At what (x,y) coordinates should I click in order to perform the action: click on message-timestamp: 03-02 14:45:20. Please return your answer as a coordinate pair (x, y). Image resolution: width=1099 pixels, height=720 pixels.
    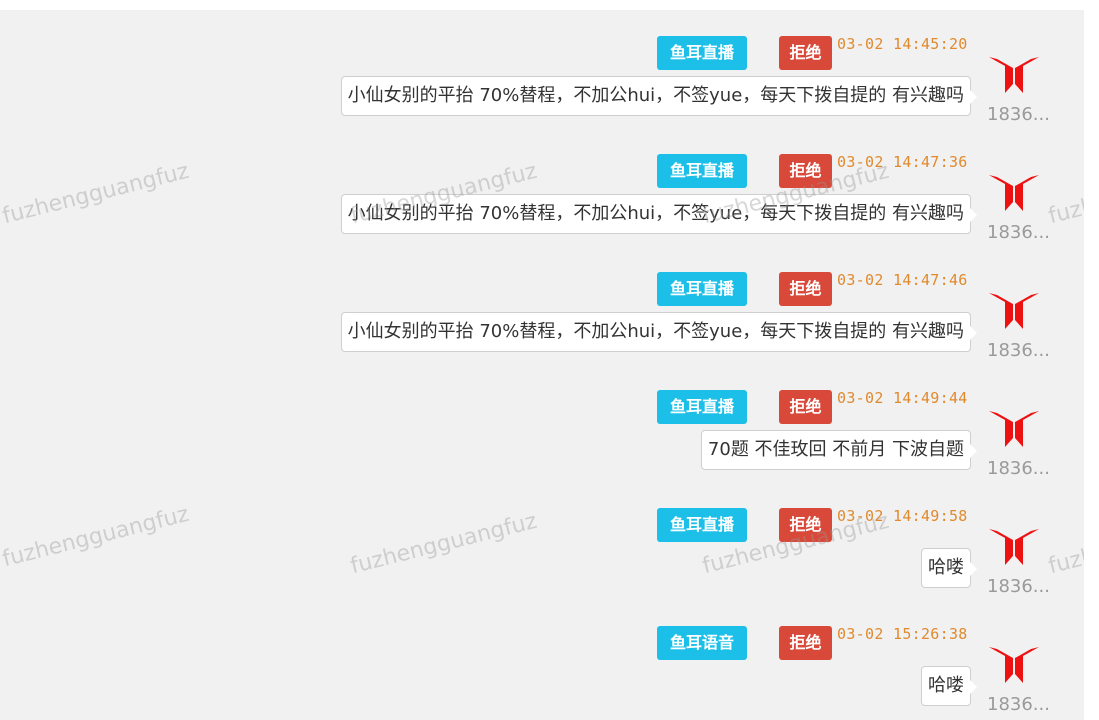
    Looking at the image, I should click on (902, 44).